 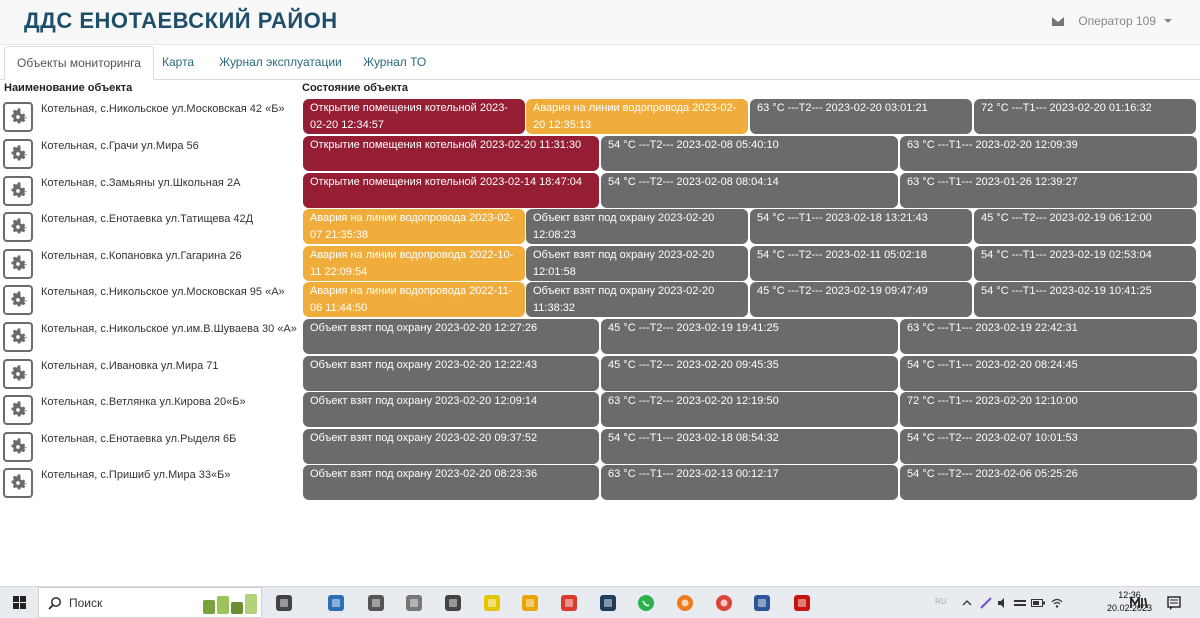 What do you see at coordinates (749, 446) in the screenshot?
I see `status-cell: 54 °C ---T1--- 2023-02-18 08:54:32` at bounding box center [749, 446].